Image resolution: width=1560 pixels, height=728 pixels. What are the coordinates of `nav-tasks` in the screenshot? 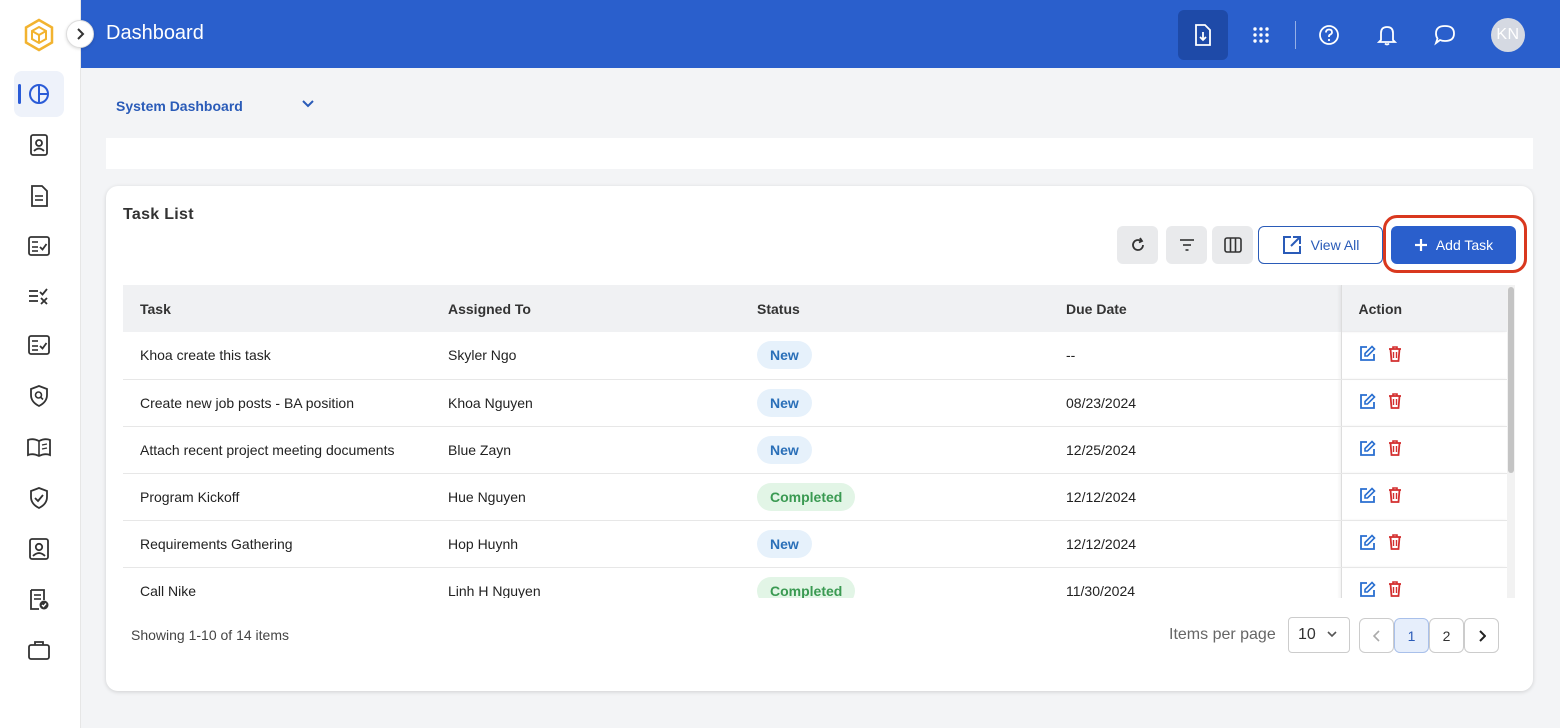 It's located at (39, 345).